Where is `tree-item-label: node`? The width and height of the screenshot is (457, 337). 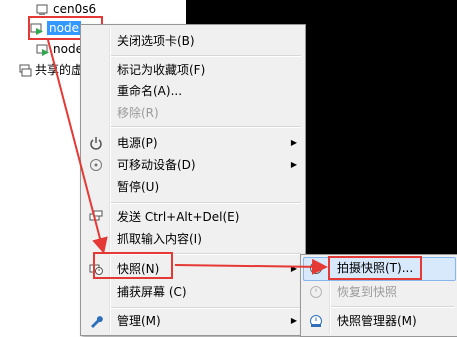
tree-item-label: node is located at coordinates (68, 49).